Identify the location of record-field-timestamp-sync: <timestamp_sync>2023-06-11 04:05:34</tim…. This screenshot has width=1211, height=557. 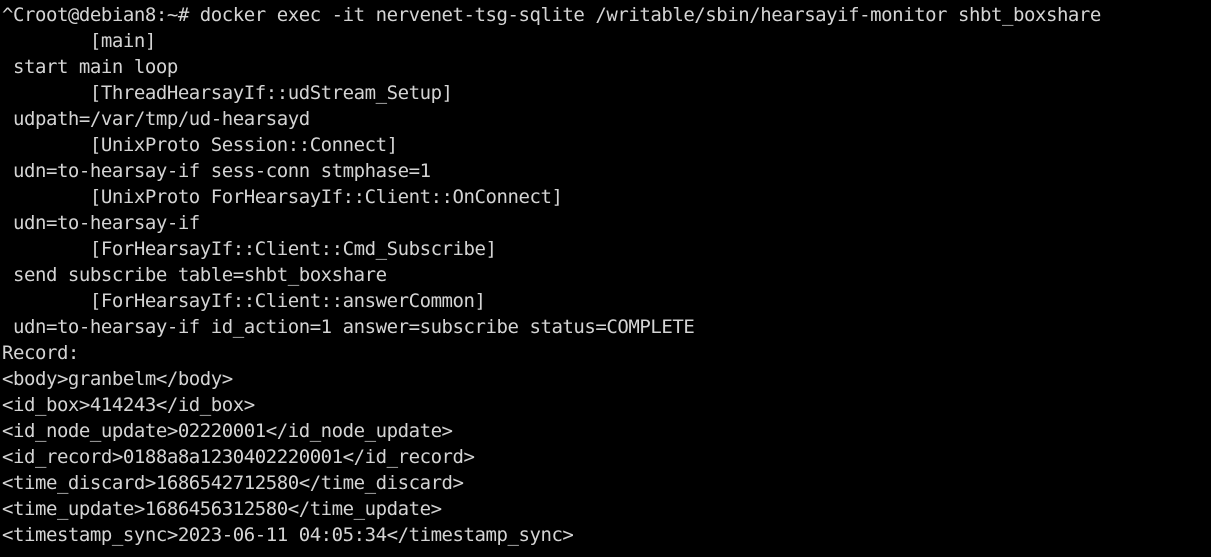
(288, 535).